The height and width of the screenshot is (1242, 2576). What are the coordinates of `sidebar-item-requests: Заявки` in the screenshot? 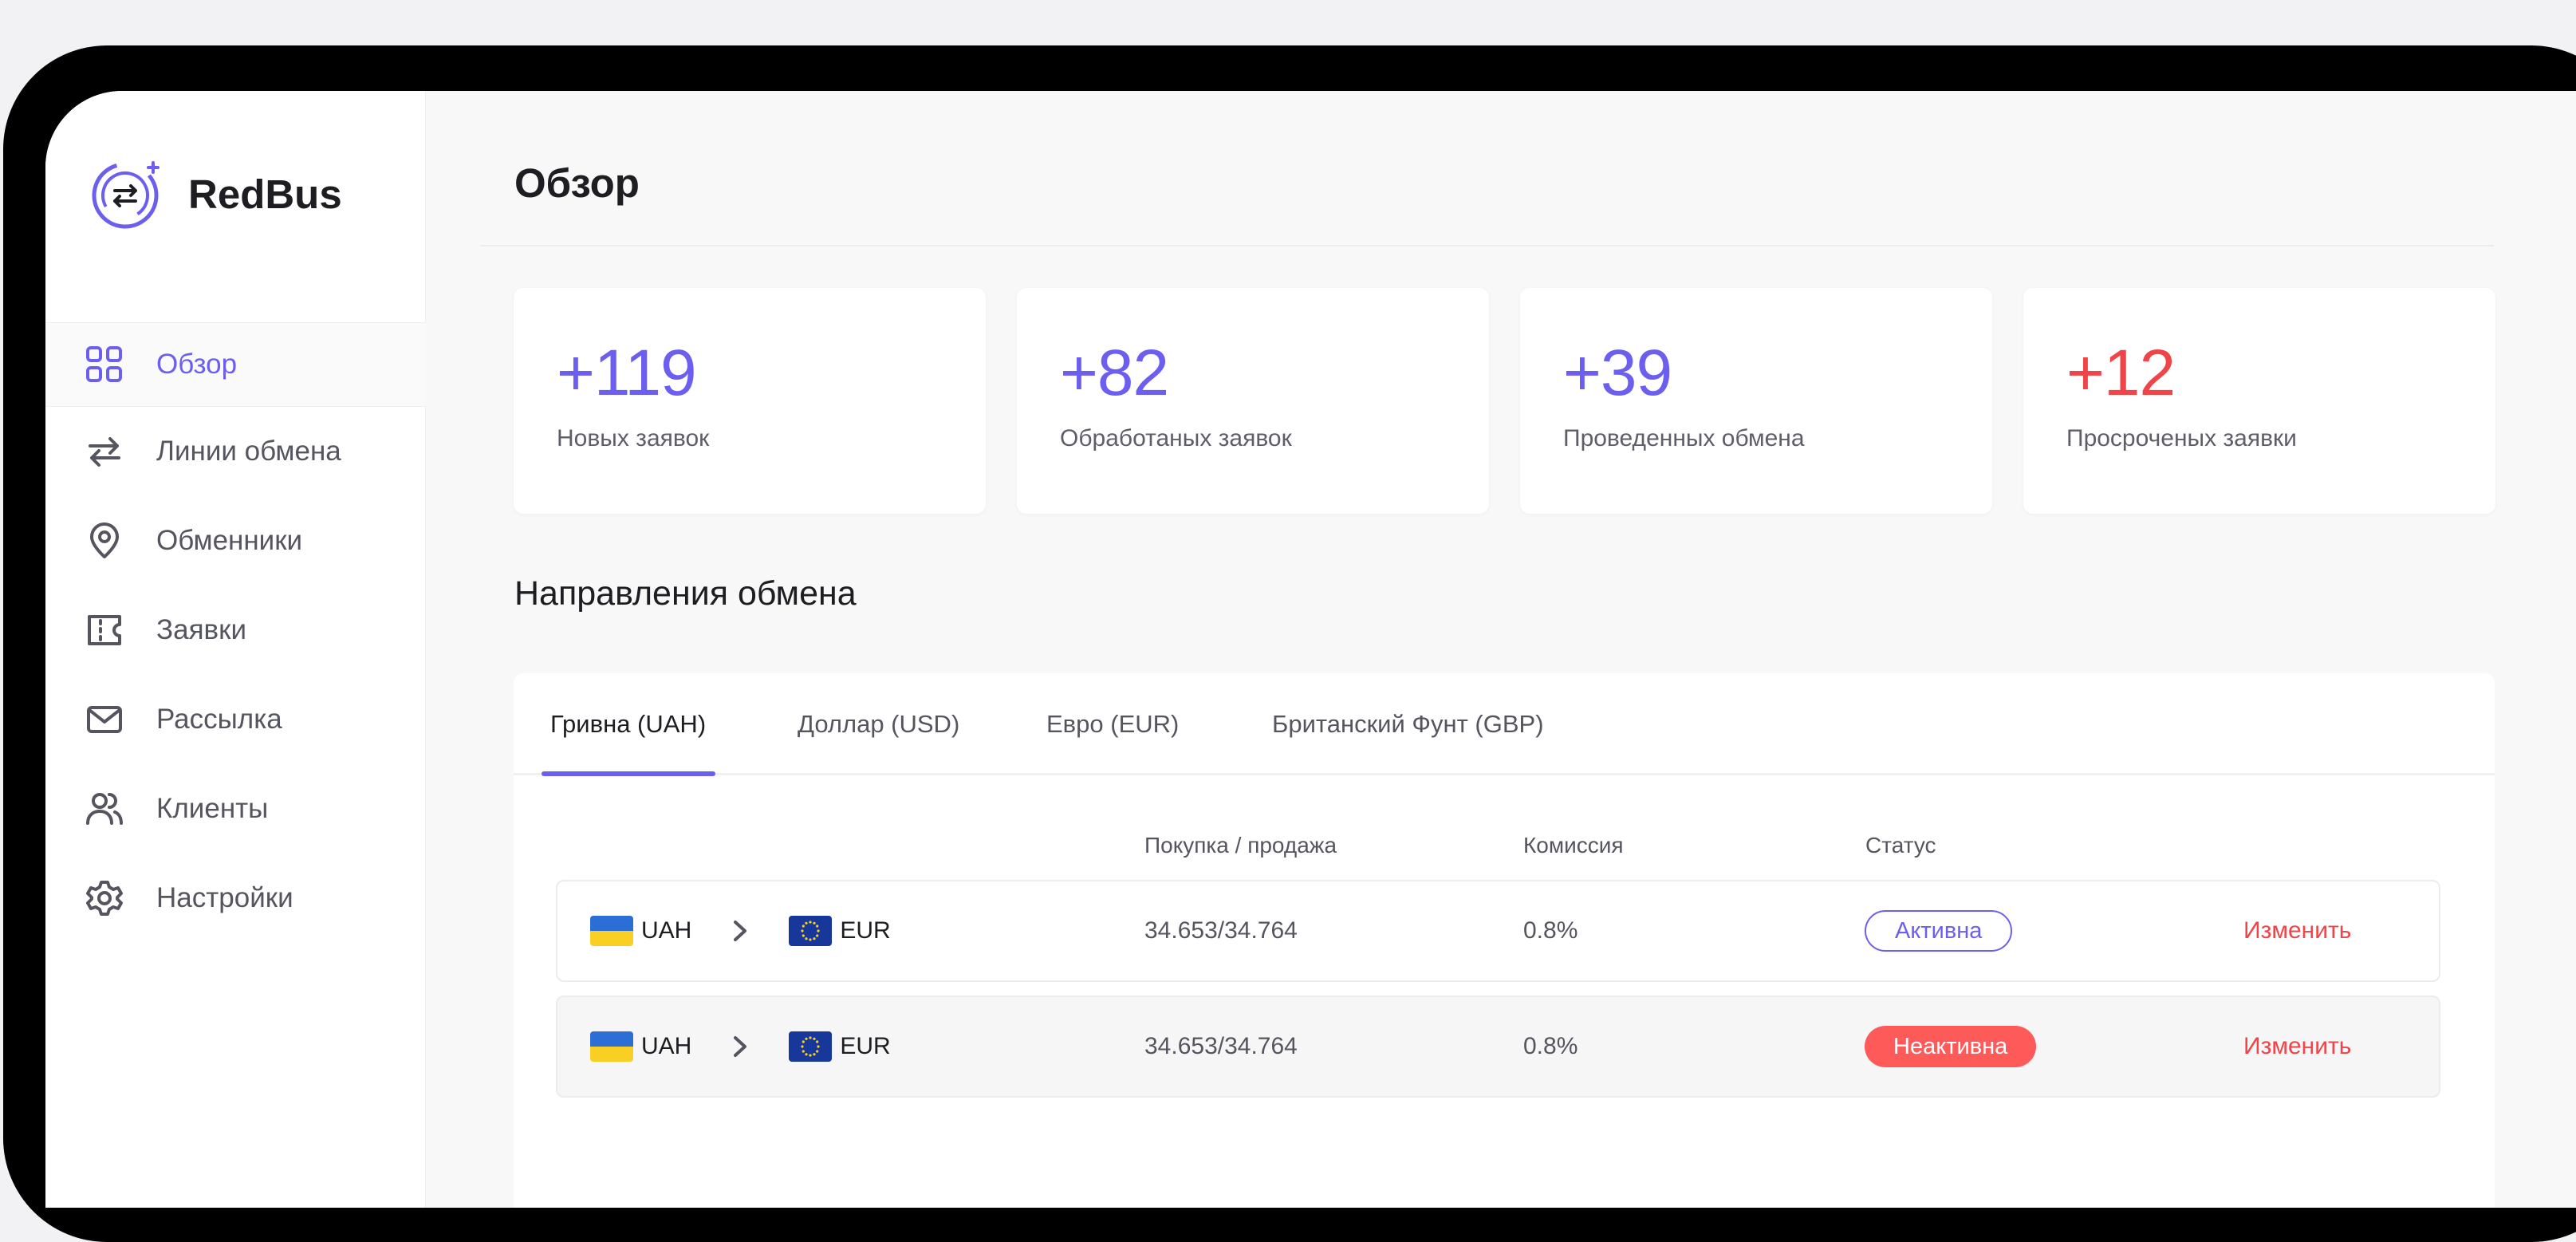 It's located at (235, 631).